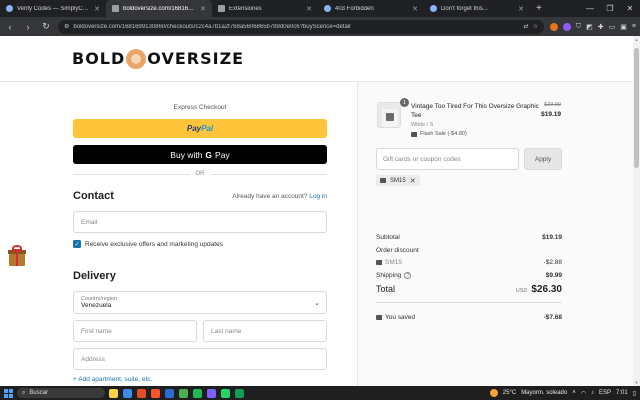  I want to click on vpn-icon: ◩, so click(589, 27).